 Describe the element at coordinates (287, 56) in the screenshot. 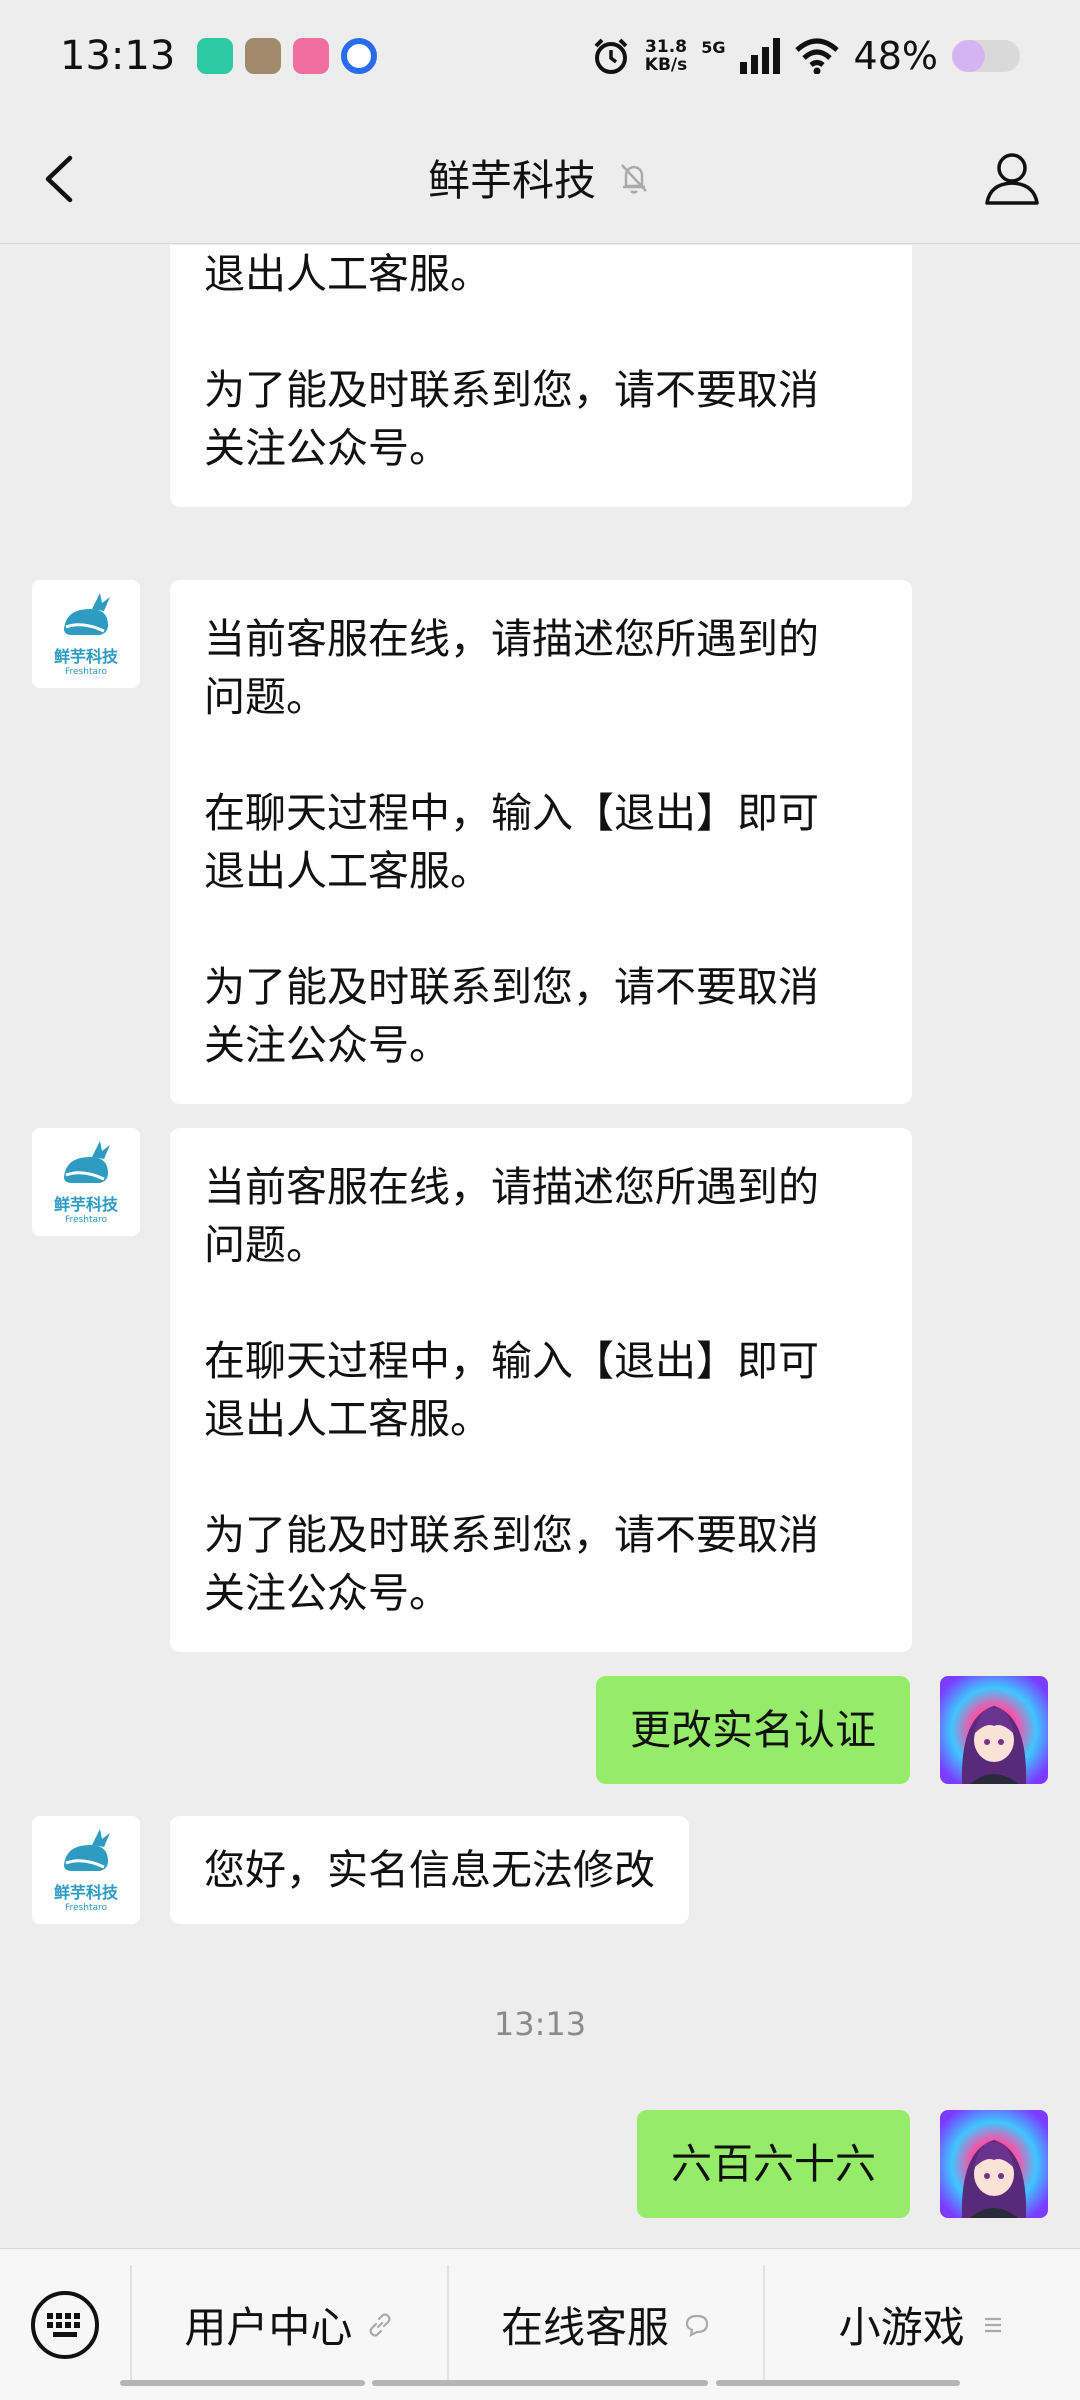

I see `notification-icons` at that location.